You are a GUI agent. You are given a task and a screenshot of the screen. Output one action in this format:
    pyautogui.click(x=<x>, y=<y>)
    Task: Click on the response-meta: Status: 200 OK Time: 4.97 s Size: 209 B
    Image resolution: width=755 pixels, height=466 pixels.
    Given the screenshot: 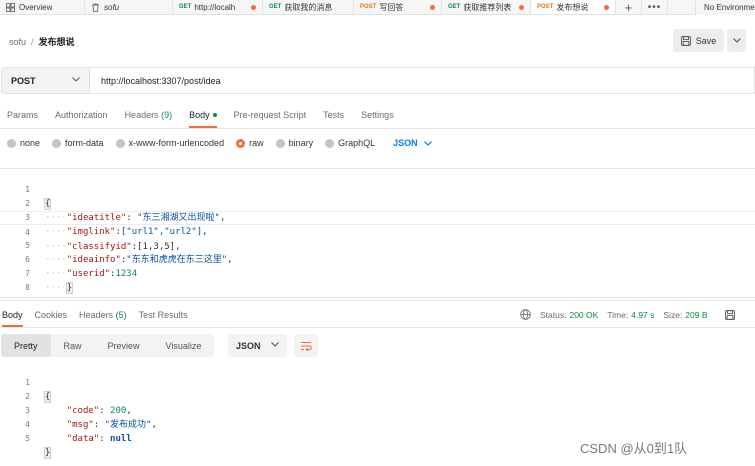 What is the action you would take?
    pyautogui.click(x=627, y=314)
    